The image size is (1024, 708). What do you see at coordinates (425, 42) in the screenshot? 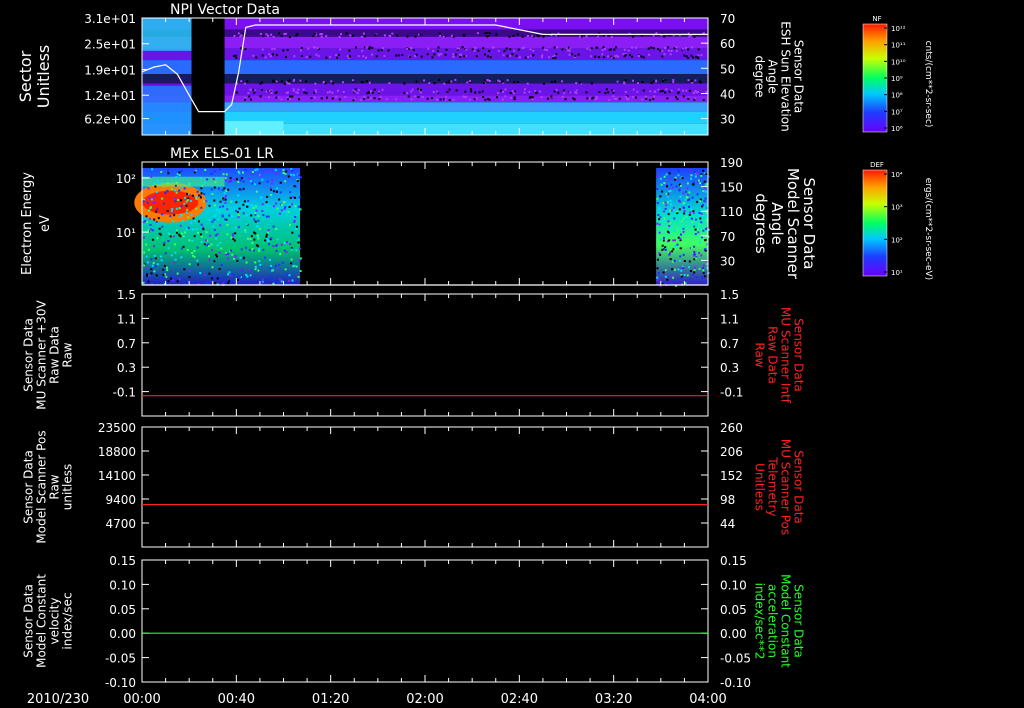
I see `npi-band` at bounding box center [425, 42].